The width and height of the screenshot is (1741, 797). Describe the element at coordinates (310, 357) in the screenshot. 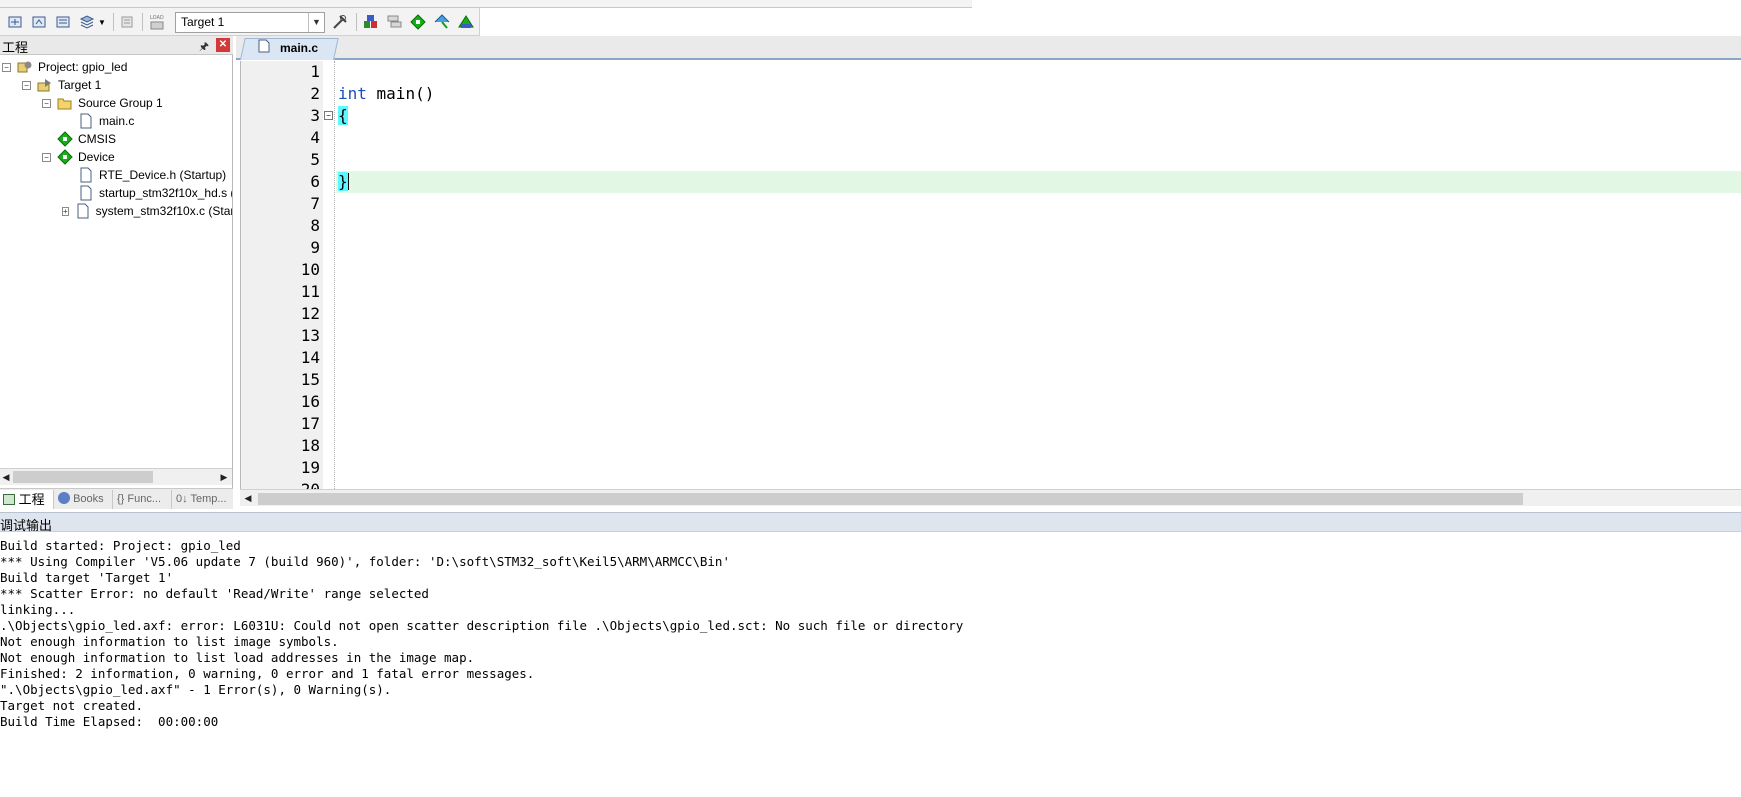

I see `line-number: 14` at that location.